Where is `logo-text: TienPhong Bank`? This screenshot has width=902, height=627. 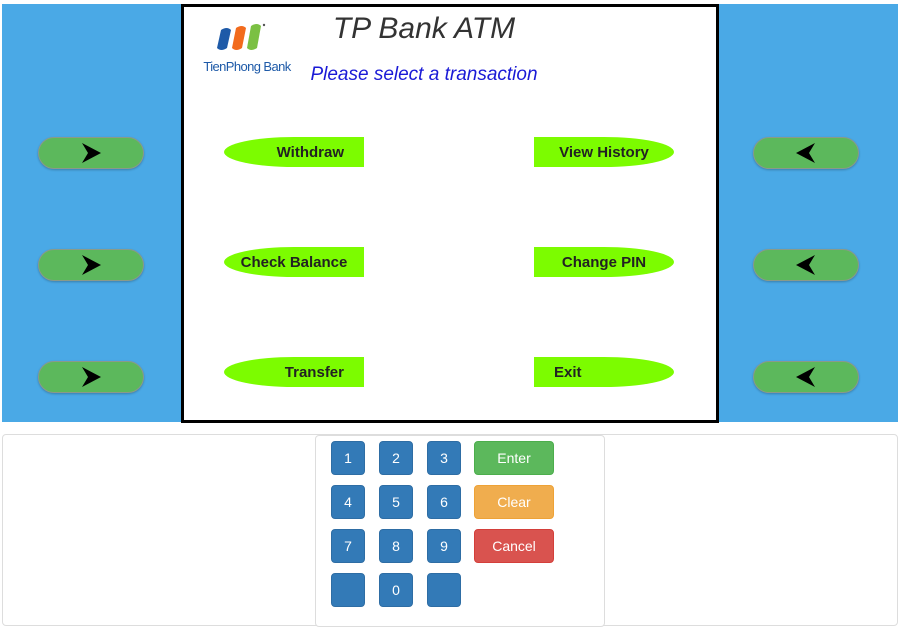 logo-text: TienPhong Bank is located at coordinates (247, 66).